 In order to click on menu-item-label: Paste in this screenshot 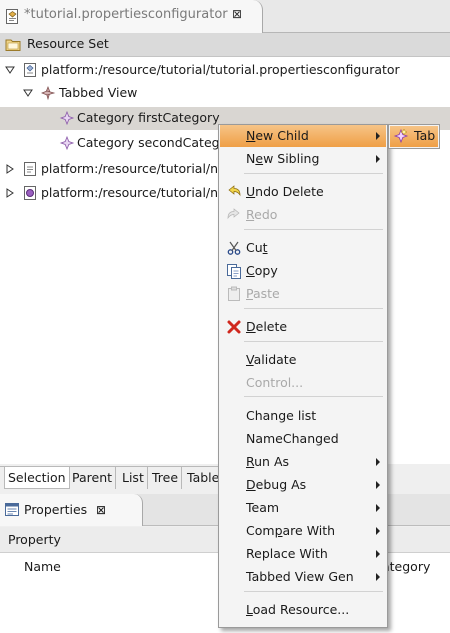, I will do `click(263, 293)`.